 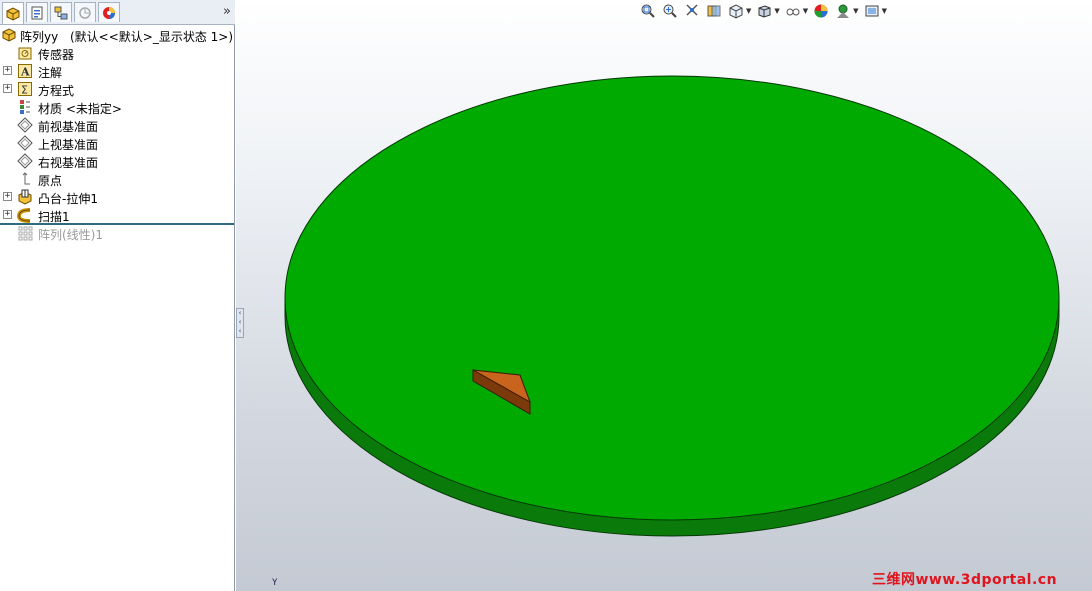 What do you see at coordinates (25, 233) in the screenshot?
I see `linear-pattern-icon` at bounding box center [25, 233].